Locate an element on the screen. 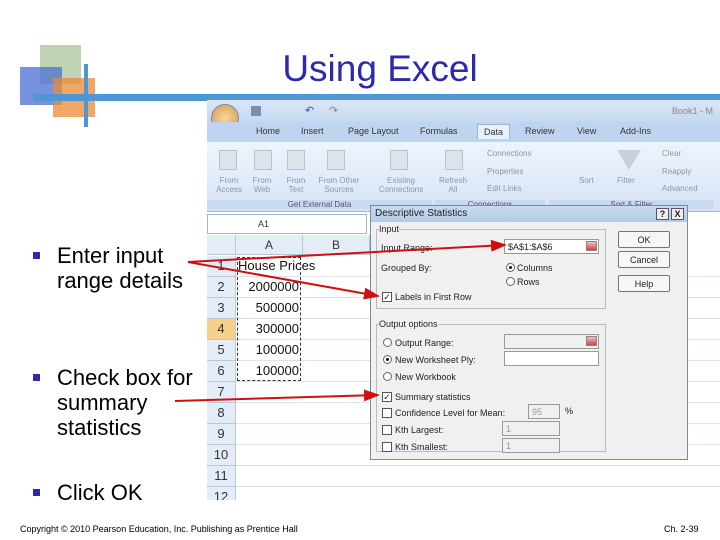 The height and width of the screenshot is (540, 720). arrow-to-labels-checkbox is located at coordinates (283, 280).